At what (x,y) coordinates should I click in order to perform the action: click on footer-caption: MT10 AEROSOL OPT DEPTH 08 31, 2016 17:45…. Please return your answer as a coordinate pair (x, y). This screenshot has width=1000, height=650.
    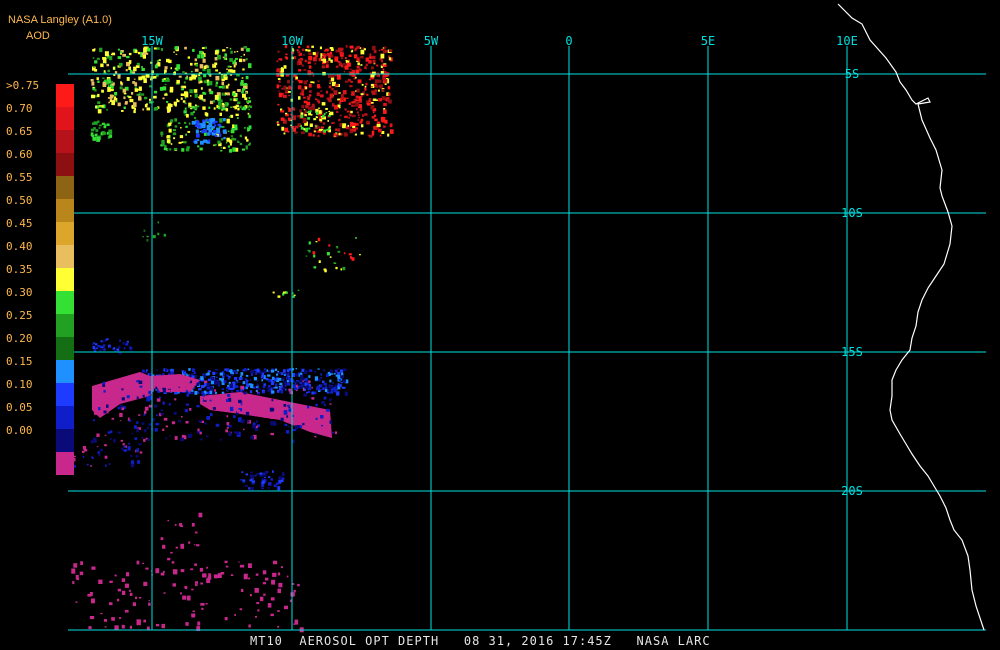
    Looking at the image, I should click on (480, 641).